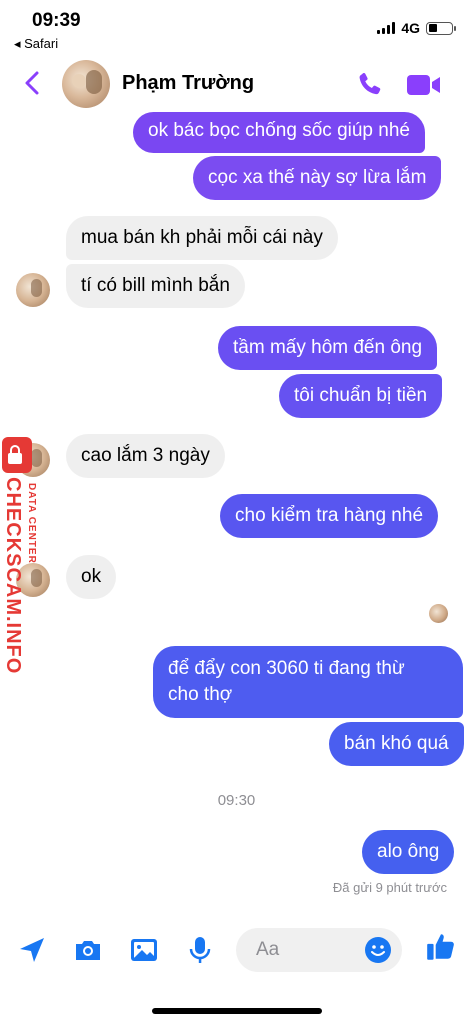  What do you see at coordinates (155, 286) in the screenshot?
I see `message-bubble-incoming: tí có bill mình bắn` at bounding box center [155, 286].